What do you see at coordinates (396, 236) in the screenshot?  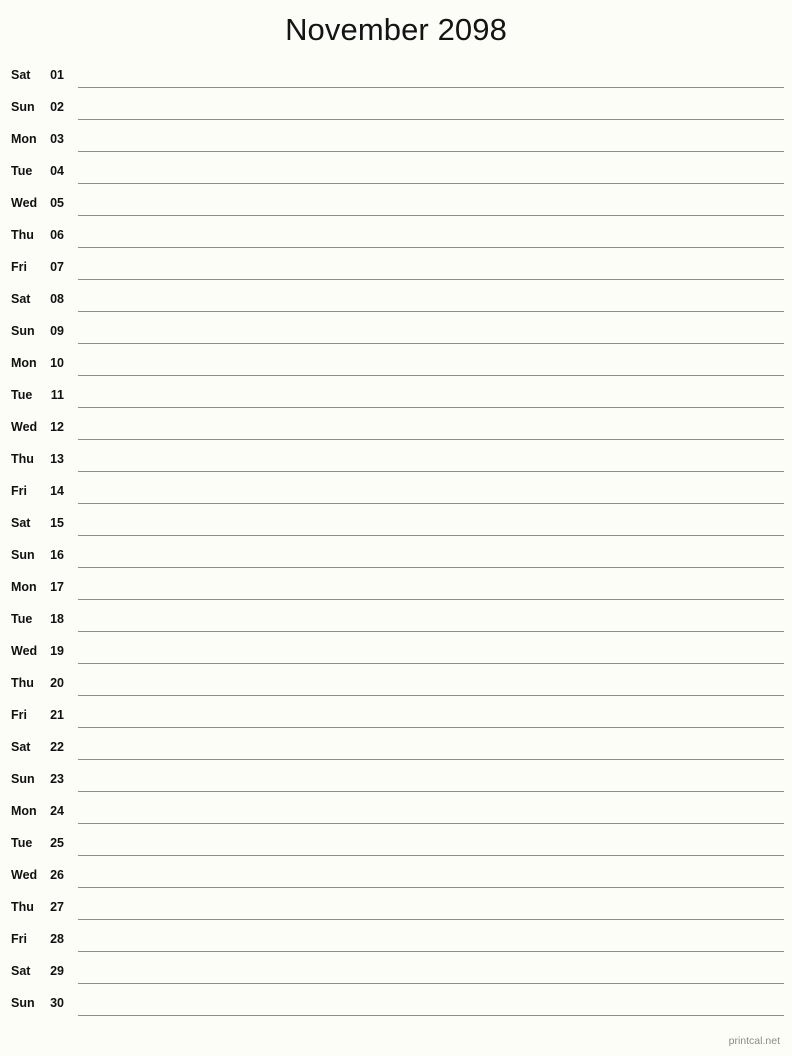 I see `table-row: Thu 06` at bounding box center [396, 236].